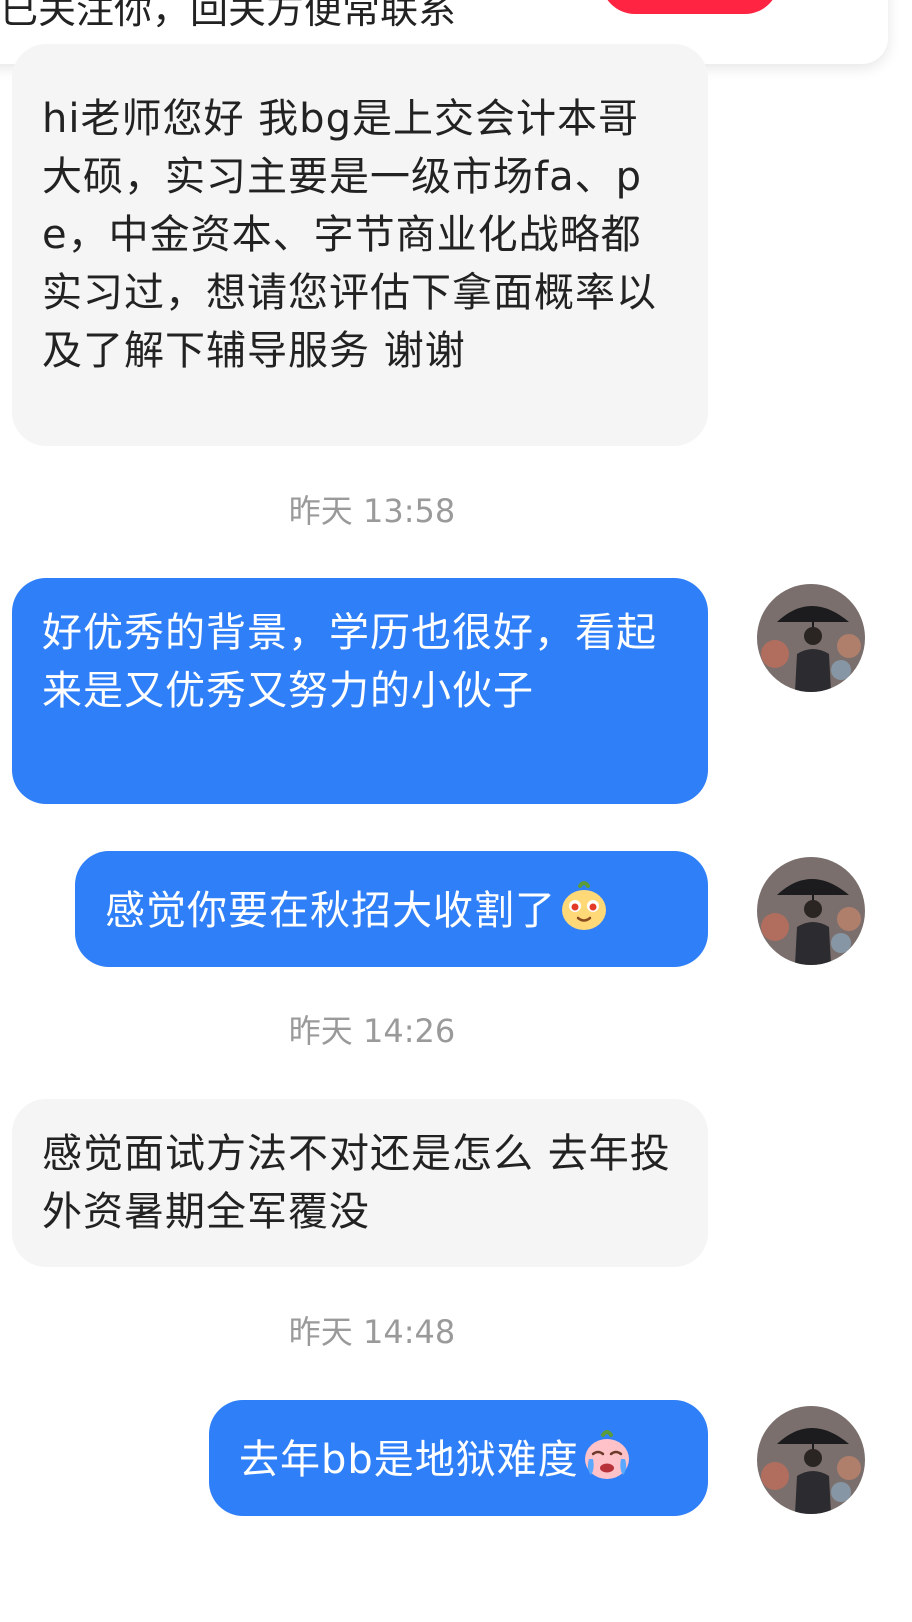  I want to click on message-text: 去年bb是地狱难度, so click(409, 1460).